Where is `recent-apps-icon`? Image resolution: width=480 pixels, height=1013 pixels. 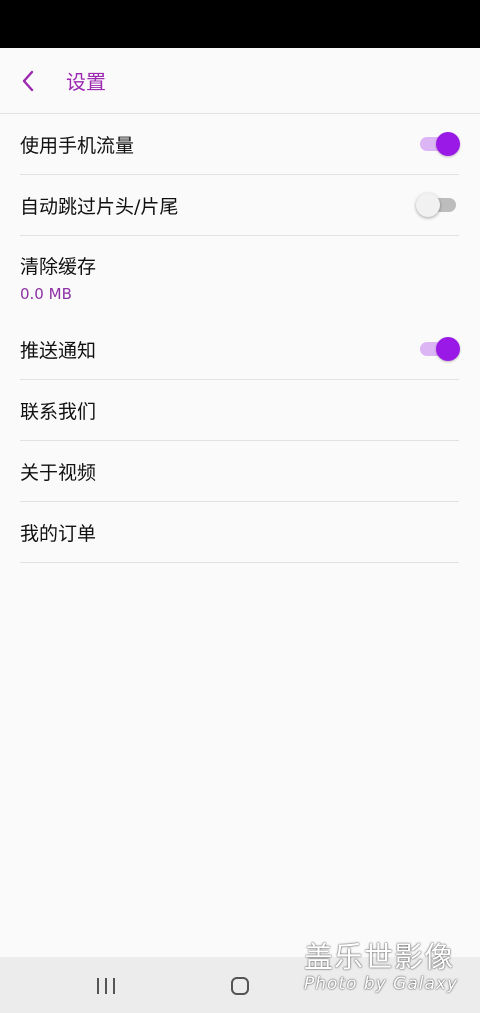
recent-apps-icon is located at coordinates (106, 986).